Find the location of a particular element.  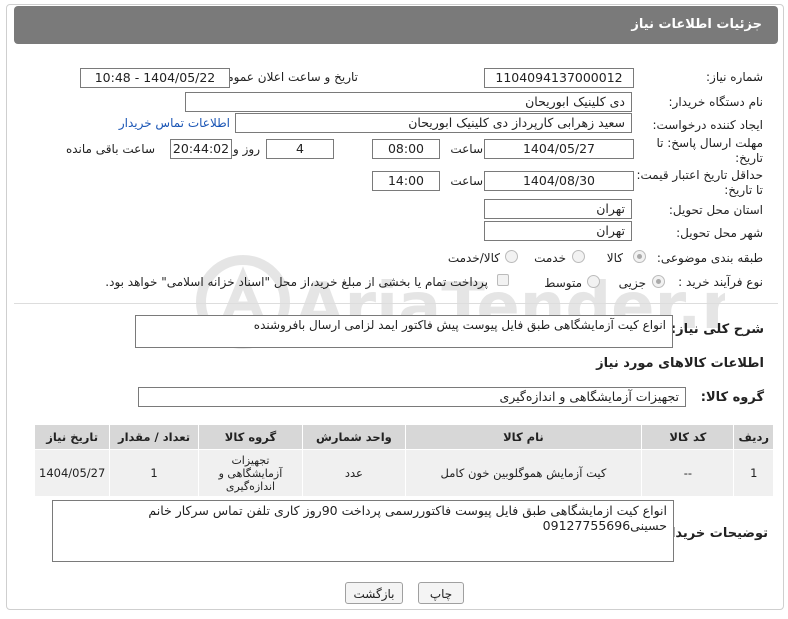

need-number-label: شماره نیاز: is located at coordinates (734, 77).